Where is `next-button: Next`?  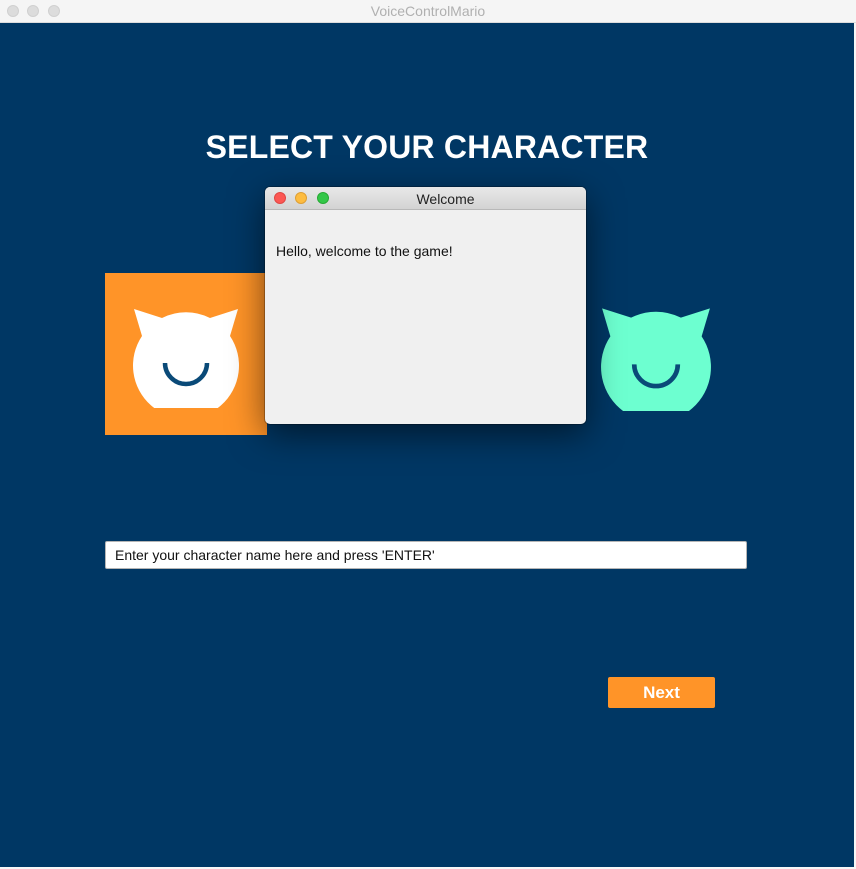
next-button: Next is located at coordinates (661, 692).